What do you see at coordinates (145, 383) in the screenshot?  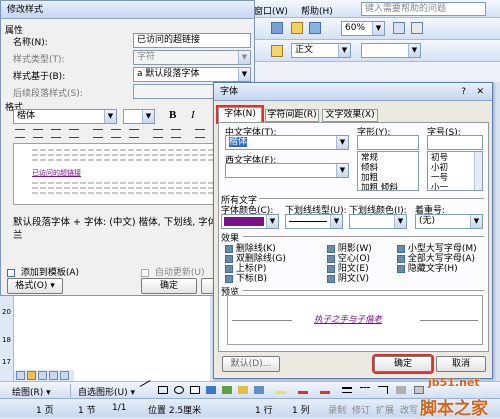 I see `line-icon` at bounding box center [145, 383].